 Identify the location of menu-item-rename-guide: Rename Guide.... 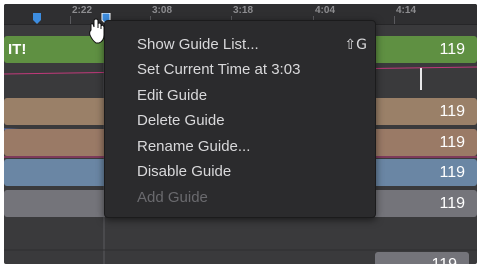
(252, 147).